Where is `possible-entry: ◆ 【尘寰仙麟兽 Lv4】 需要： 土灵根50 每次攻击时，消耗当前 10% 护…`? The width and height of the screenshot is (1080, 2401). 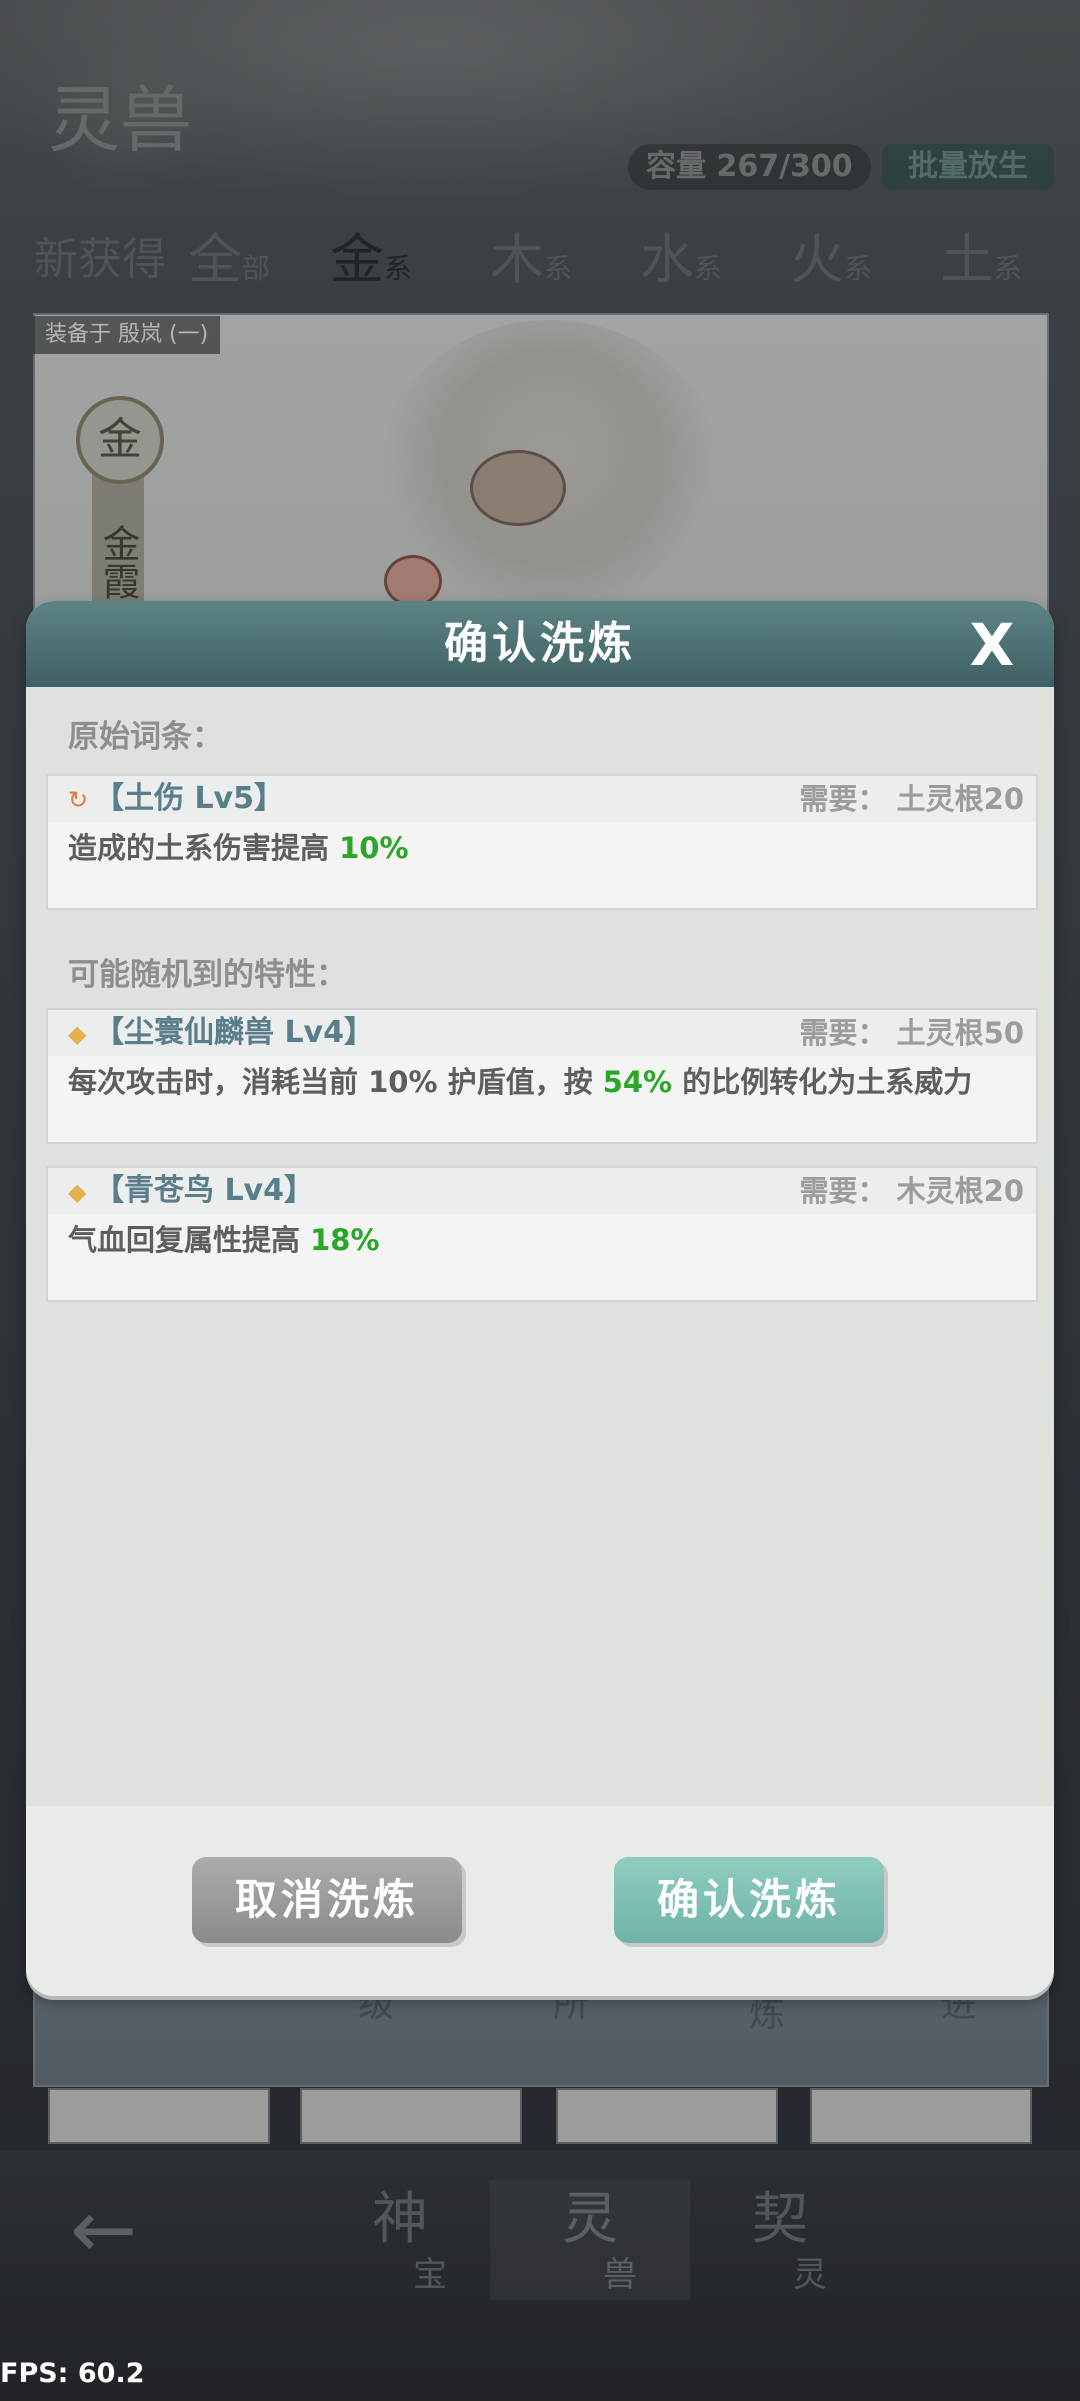
possible-entry: ◆ 【尘寰仙麟兽 Lv4】 需要： 土灵根50 每次攻击时，消耗当前 10% 护… is located at coordinates (542, 1076).